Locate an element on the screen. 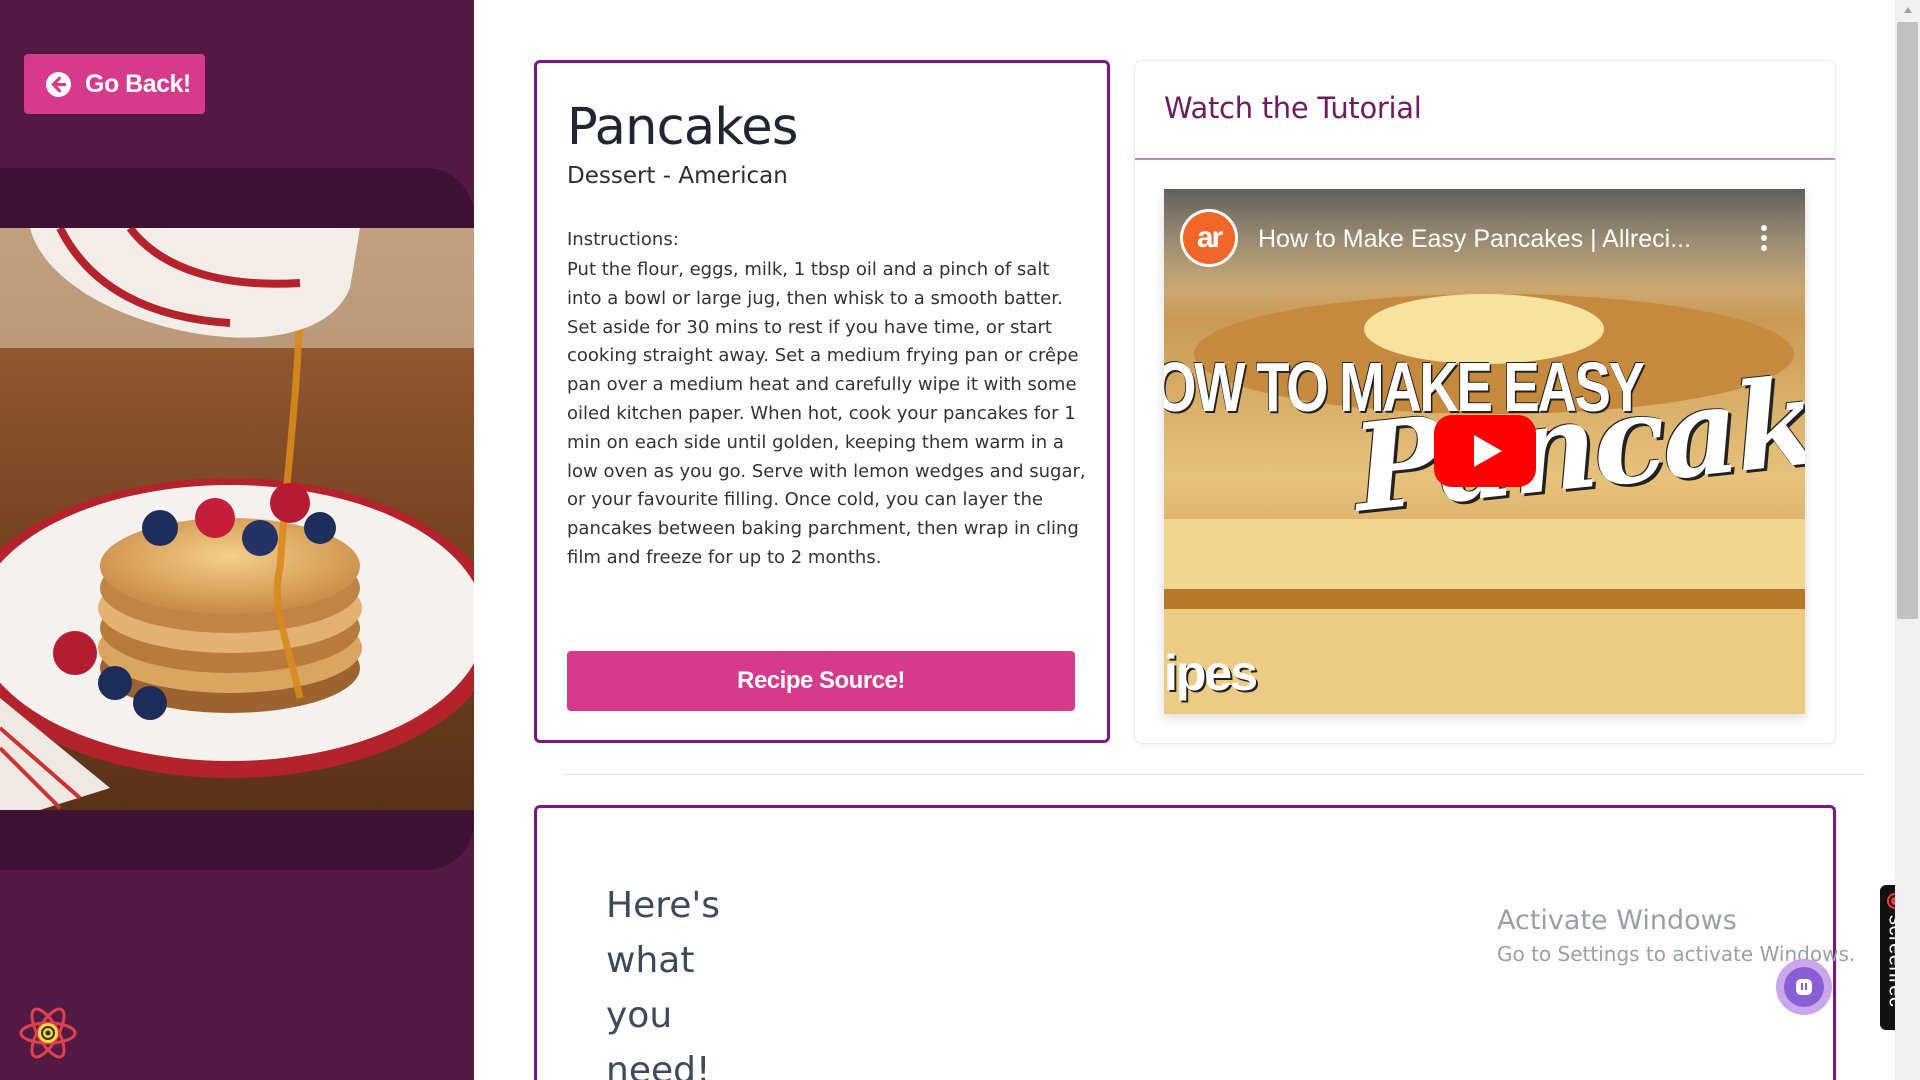 The height and width of the screenshot is (1080, 1920). channel-avatar-text: ar is located at coordinates (1209, 238).